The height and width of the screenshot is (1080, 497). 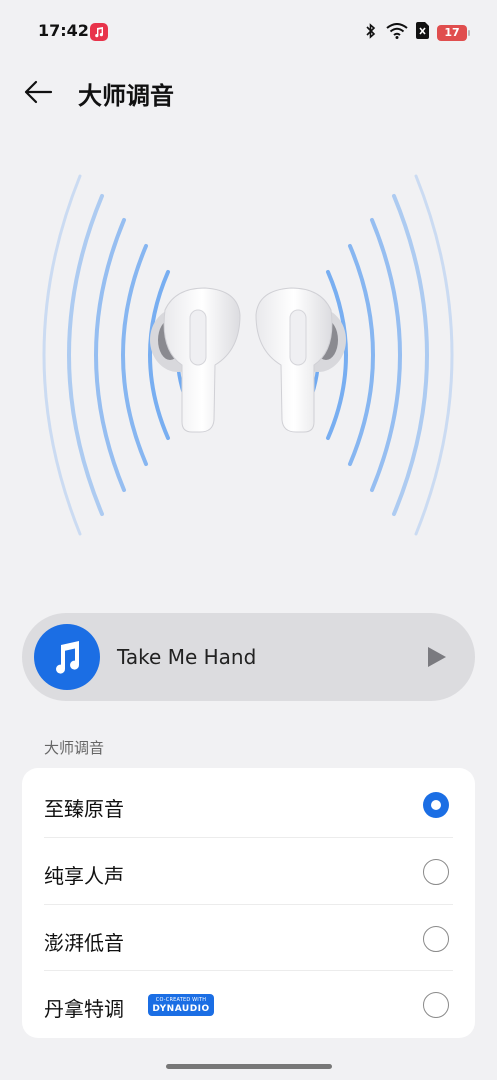 What do you see at coordinates (181, 1000) in the screenshot?
I see `badge-caption: CO-CREATED WITH` at bounding box center [181, 1000].